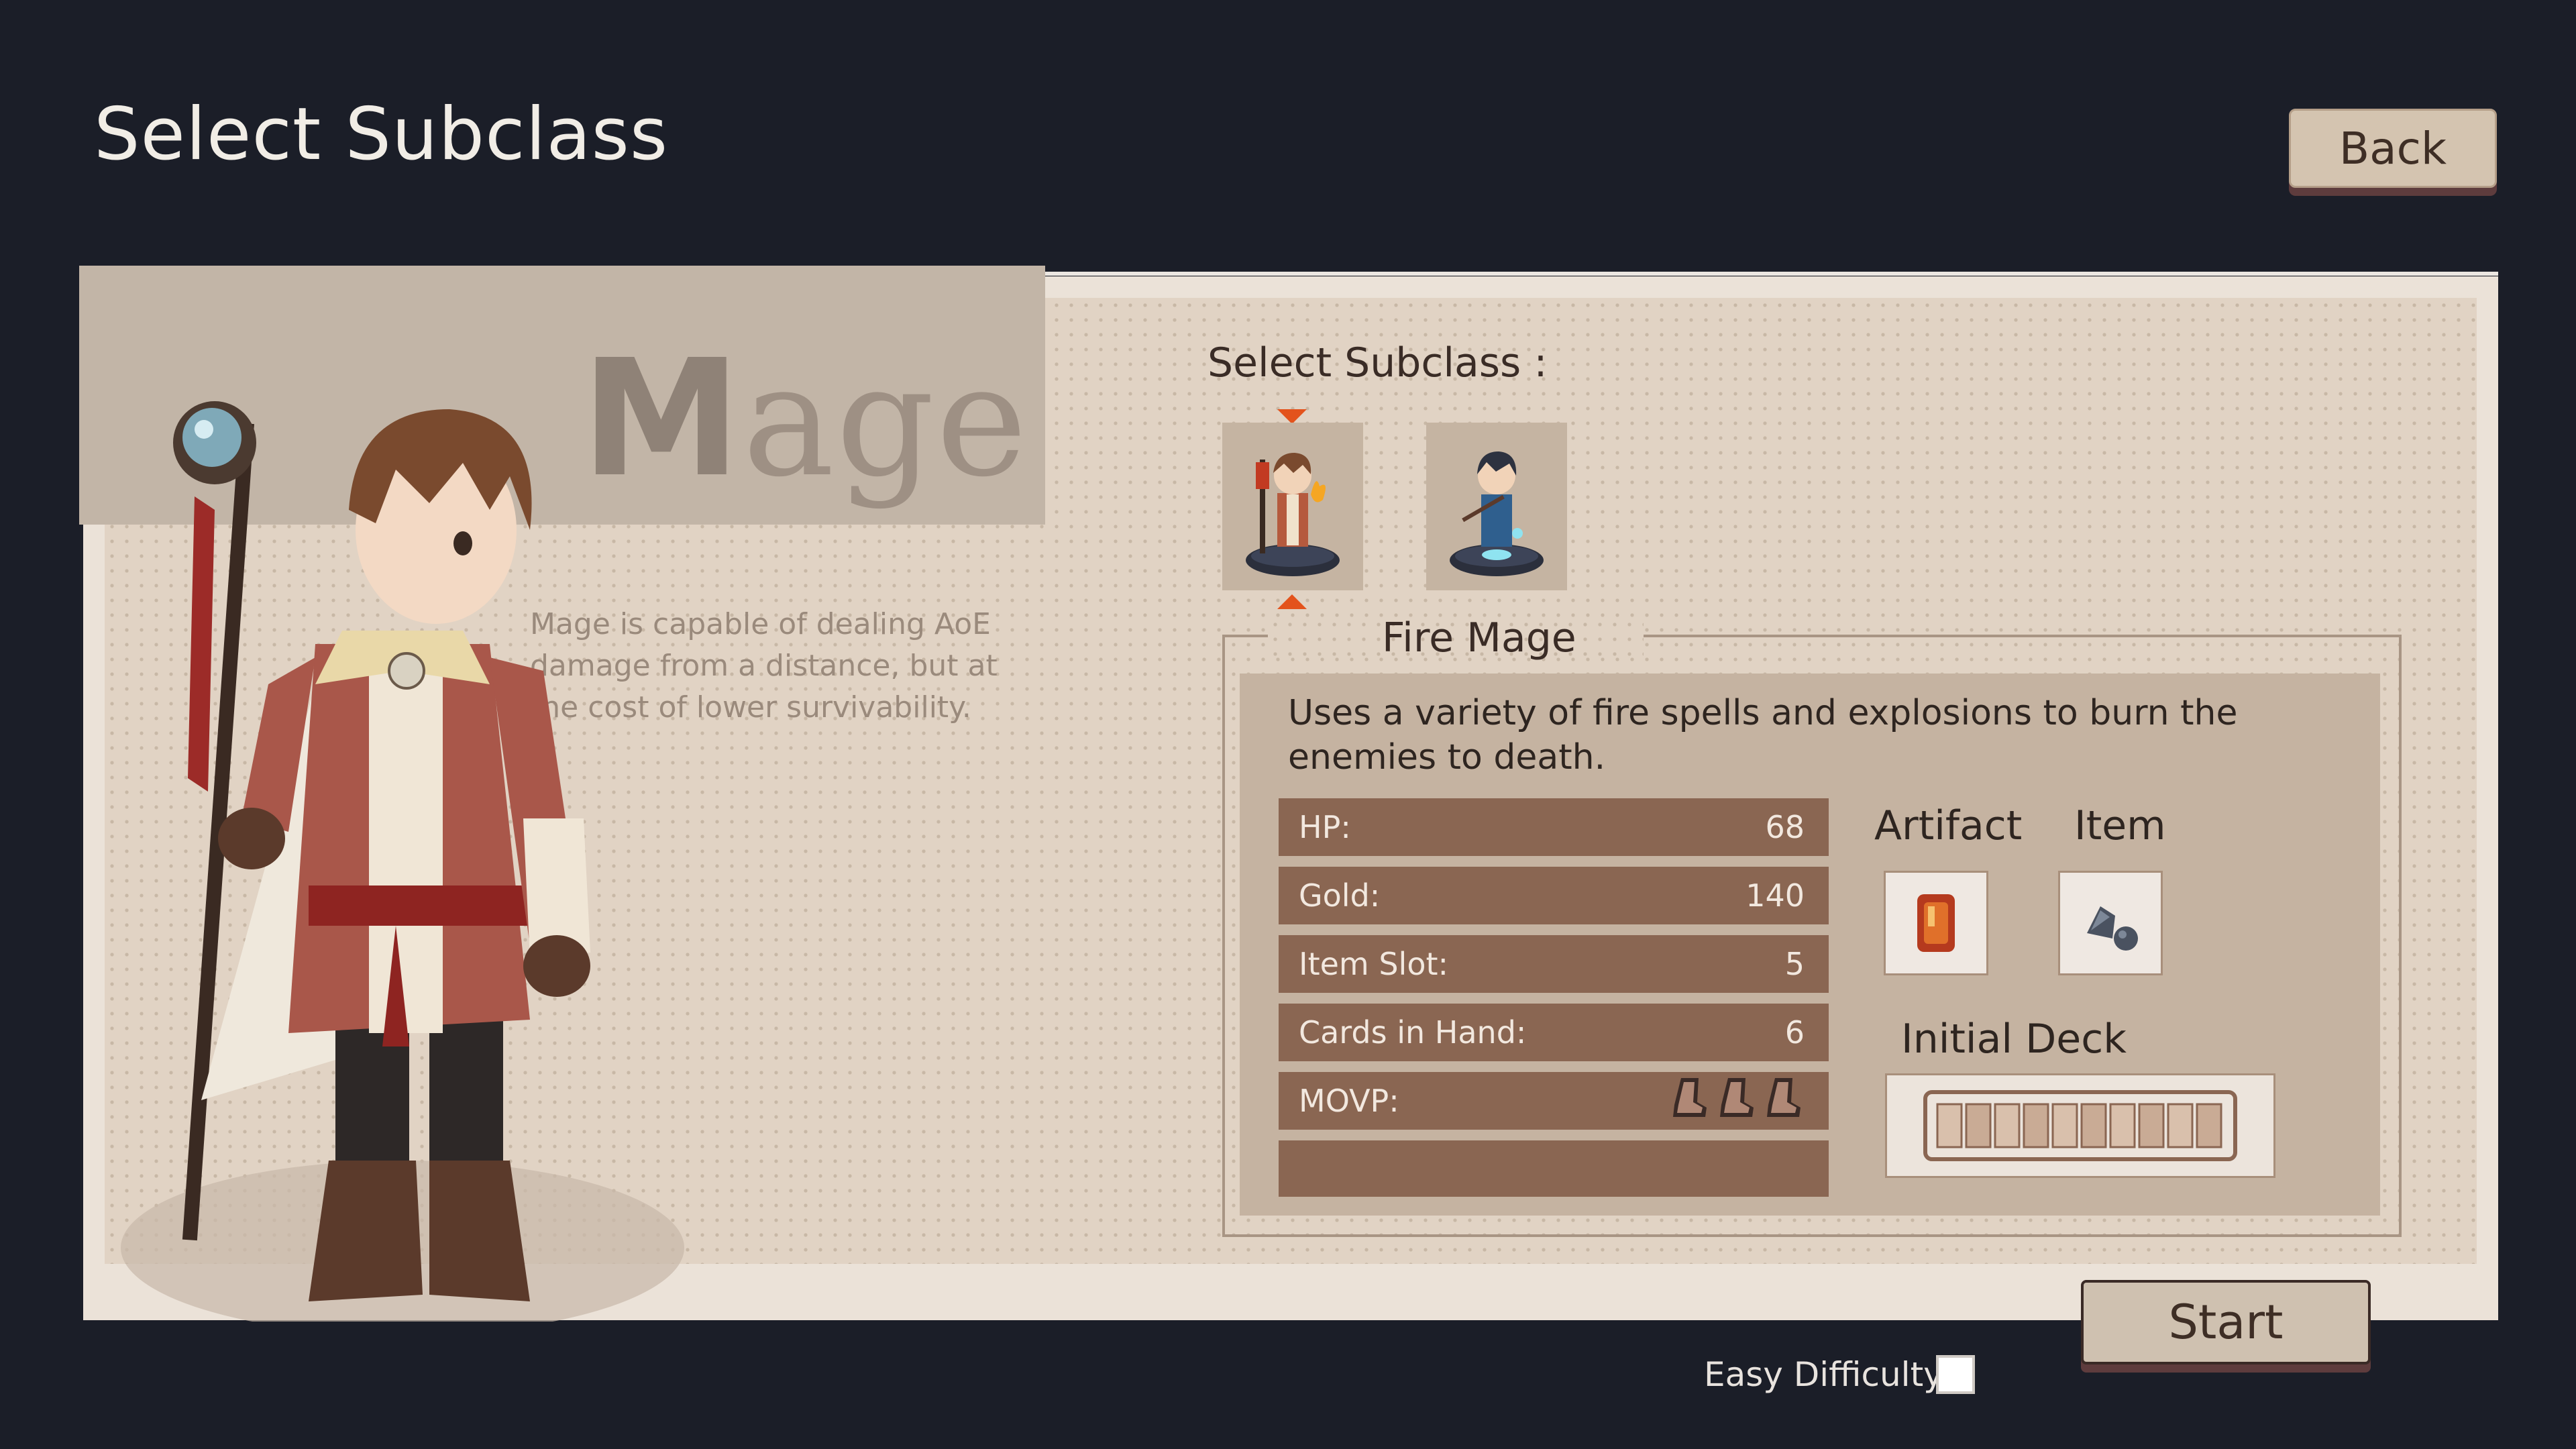  What do you see at coordinates (402, 861) in the screenshot?
I see `mage-character-portrait` at bounding box center [402, 861].